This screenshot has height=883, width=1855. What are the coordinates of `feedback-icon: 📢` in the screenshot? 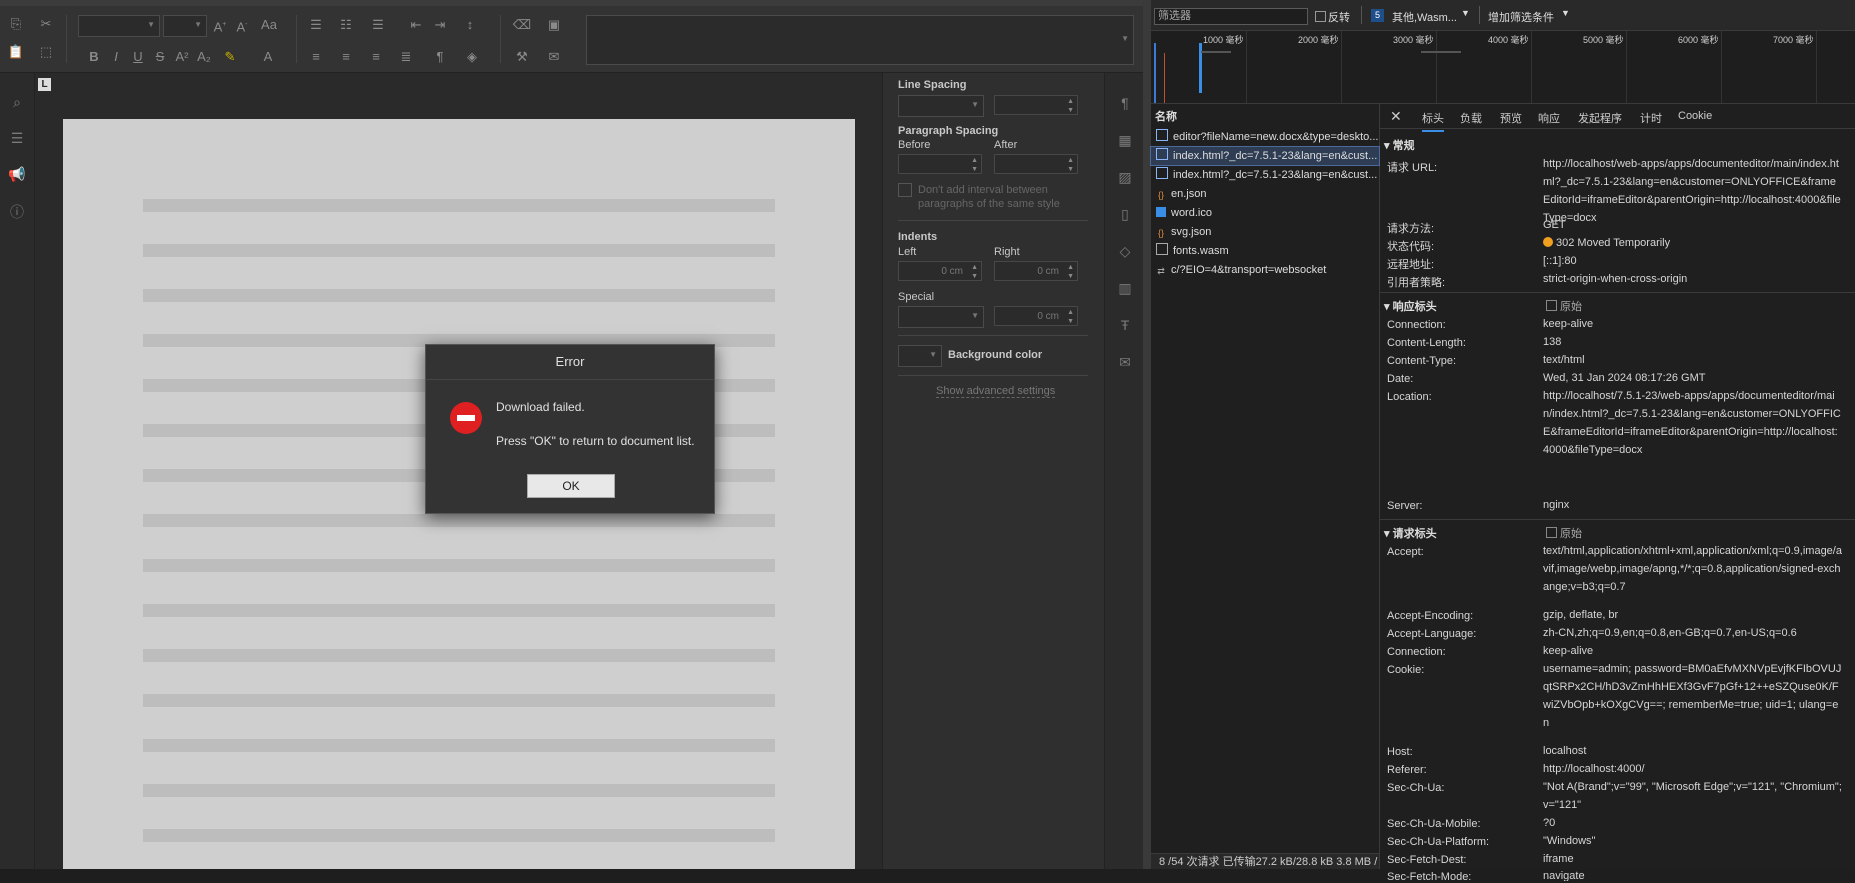 It's located at (17, 174).